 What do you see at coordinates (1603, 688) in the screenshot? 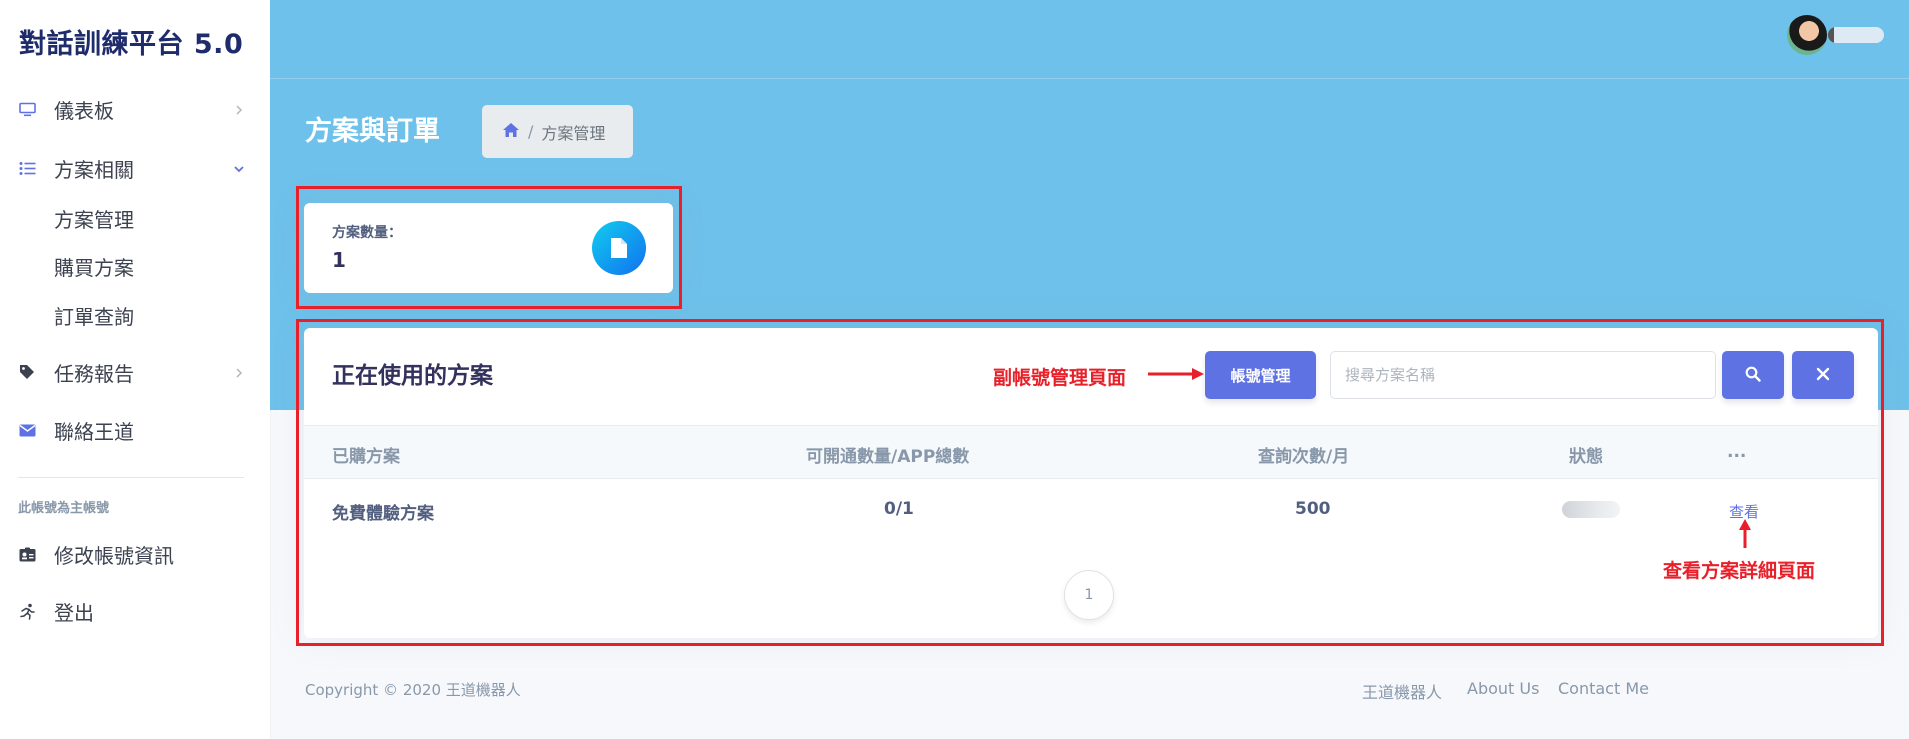
I see `footer-link-contact: Contact Me` at bounding box center [1603, 688].